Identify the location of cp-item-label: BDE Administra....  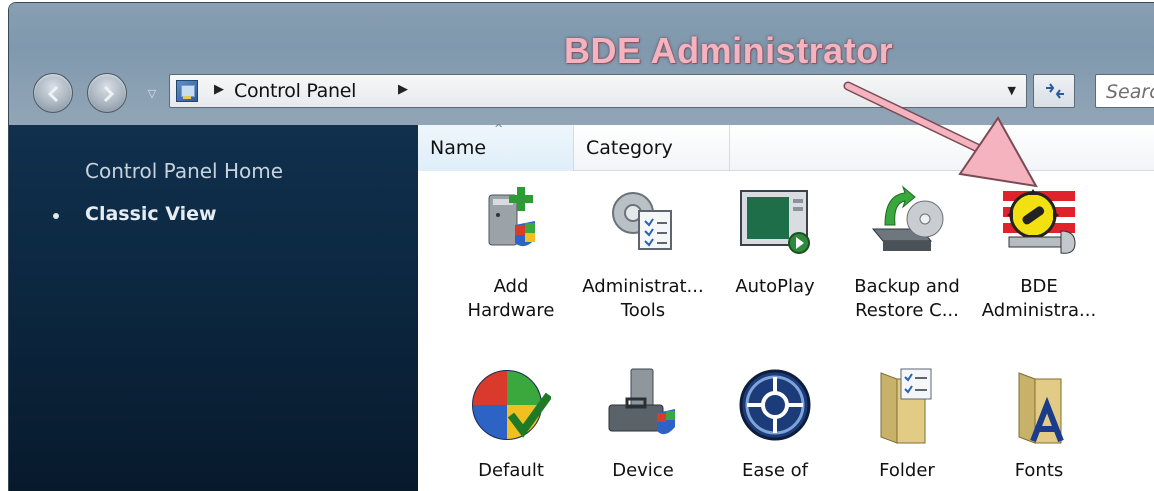
(1039, 298).